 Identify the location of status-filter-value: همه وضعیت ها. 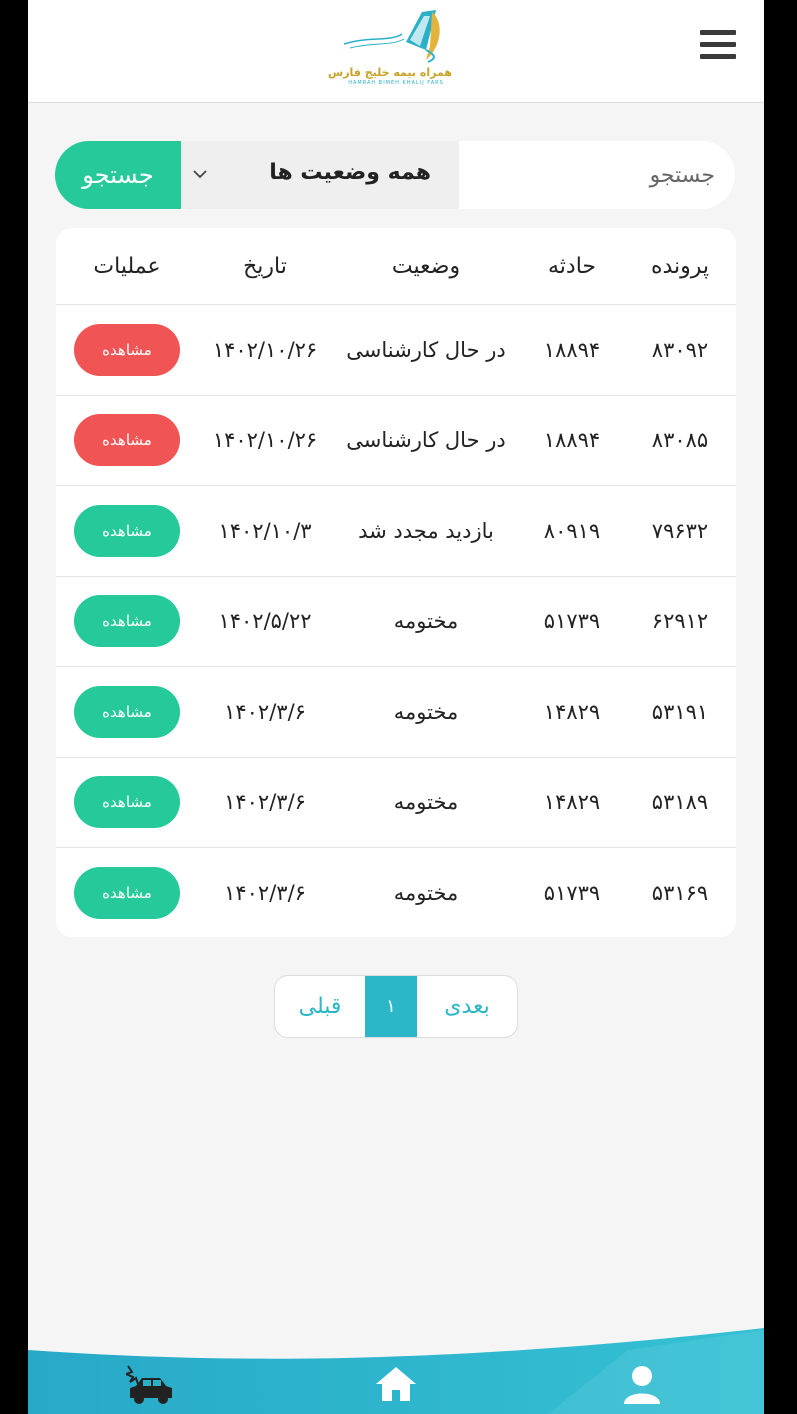
(350, 172).